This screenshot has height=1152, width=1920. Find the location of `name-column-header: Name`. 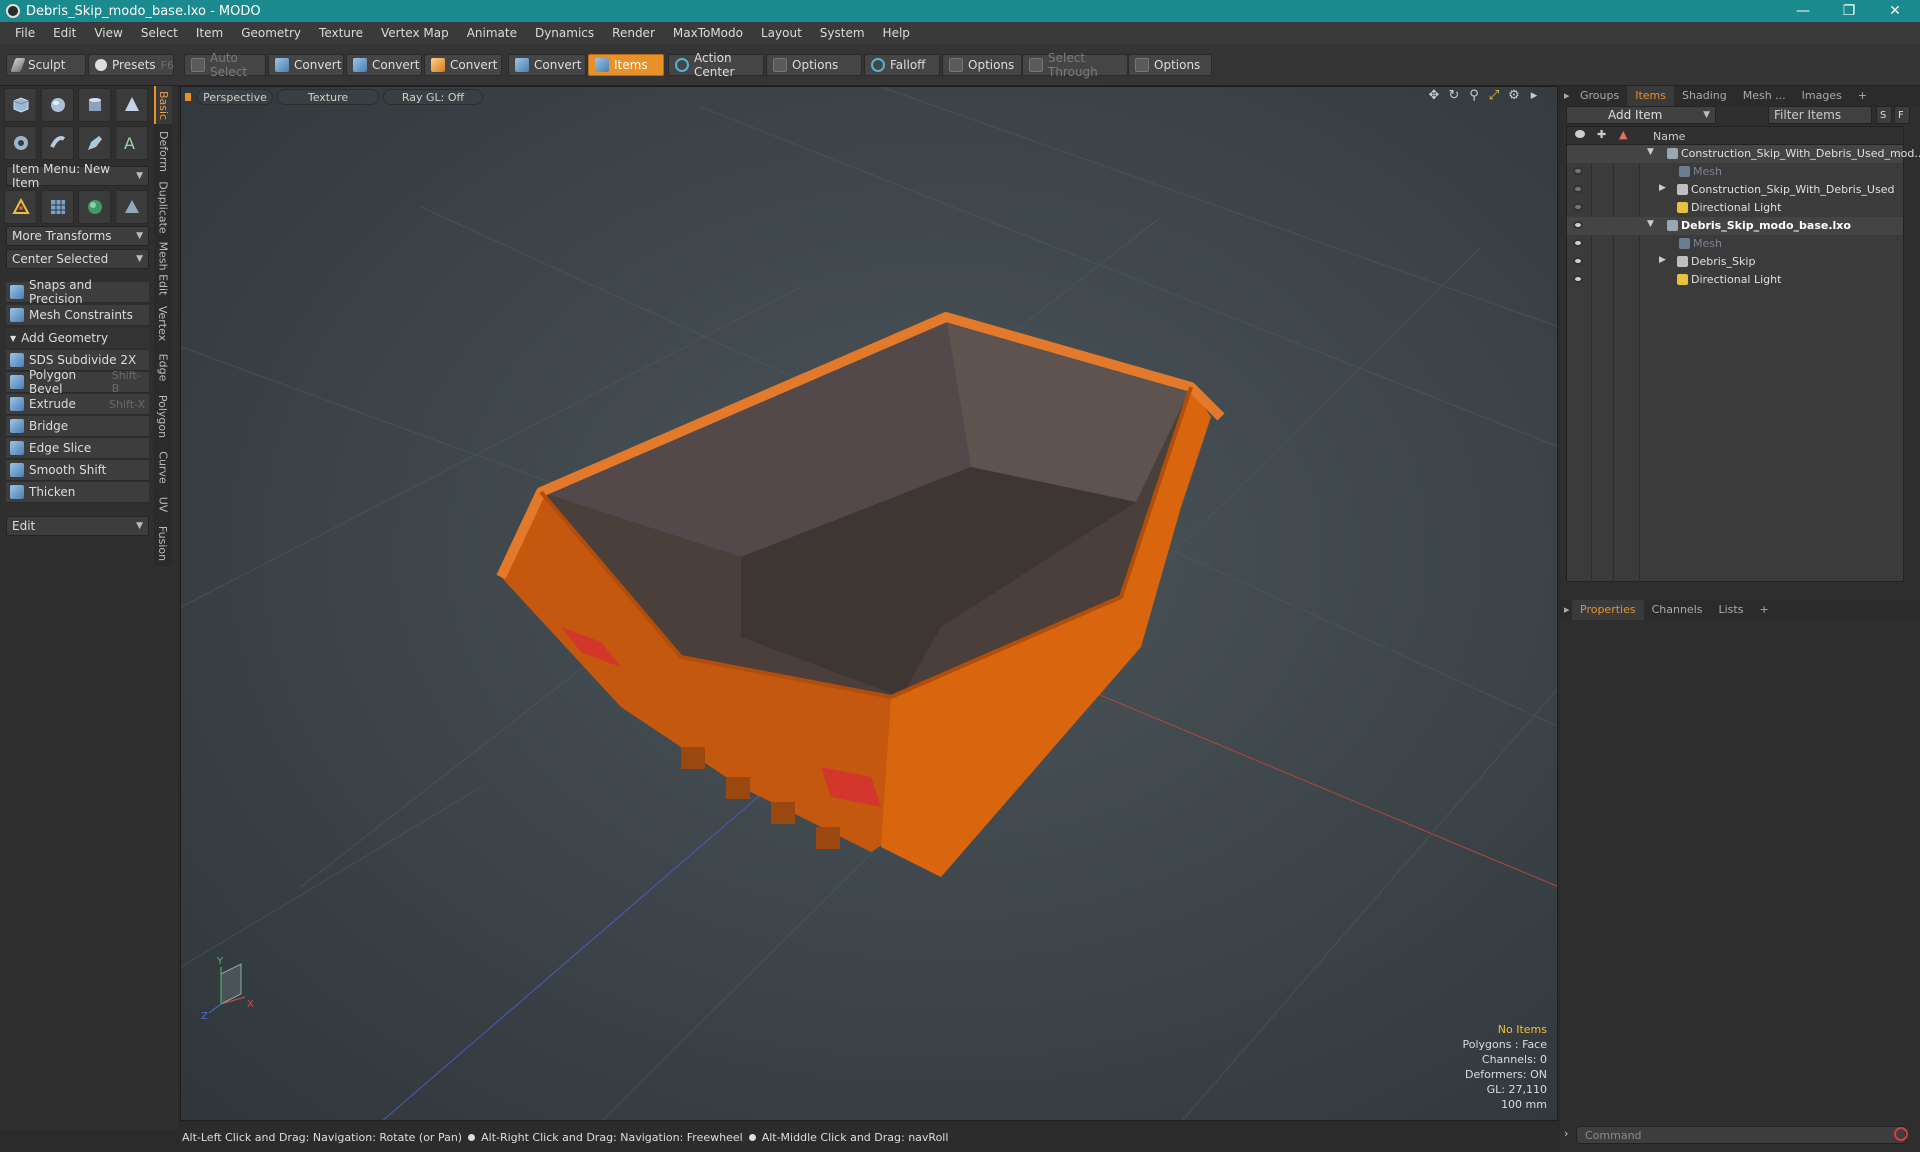

name-column-header: Name is located at coordinates (1669, 136).